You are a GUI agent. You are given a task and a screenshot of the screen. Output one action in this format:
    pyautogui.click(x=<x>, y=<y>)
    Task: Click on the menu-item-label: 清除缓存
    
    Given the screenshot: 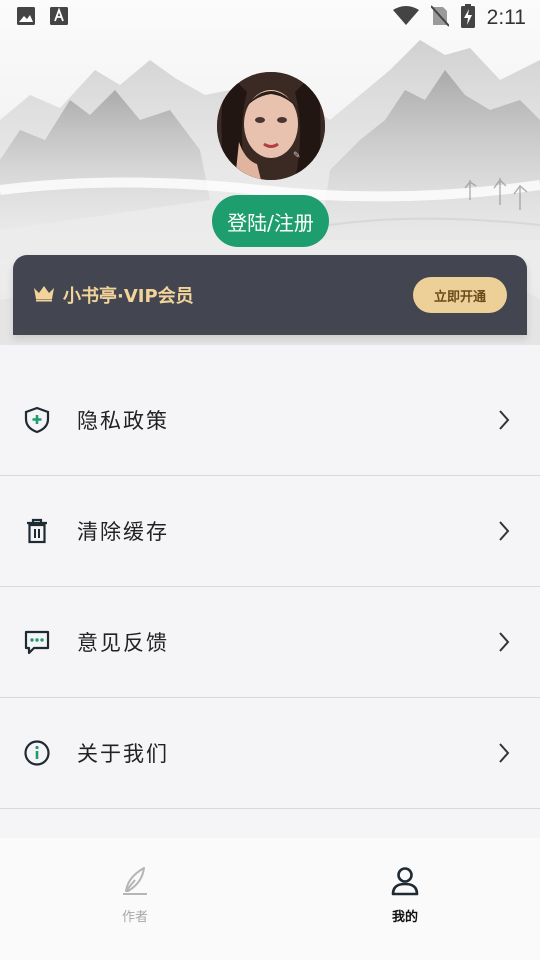 What is the action you would take?
    pyautogui.click(x=123, y=532)
    